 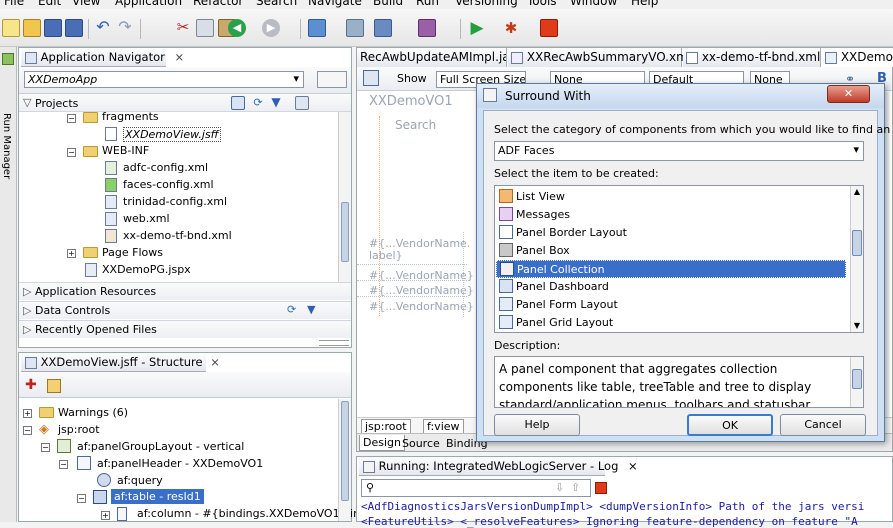 What do you see at coordinates (856, 382) in the screenshot?
I see `description-scrollbar` at bounding box center [856, 382].